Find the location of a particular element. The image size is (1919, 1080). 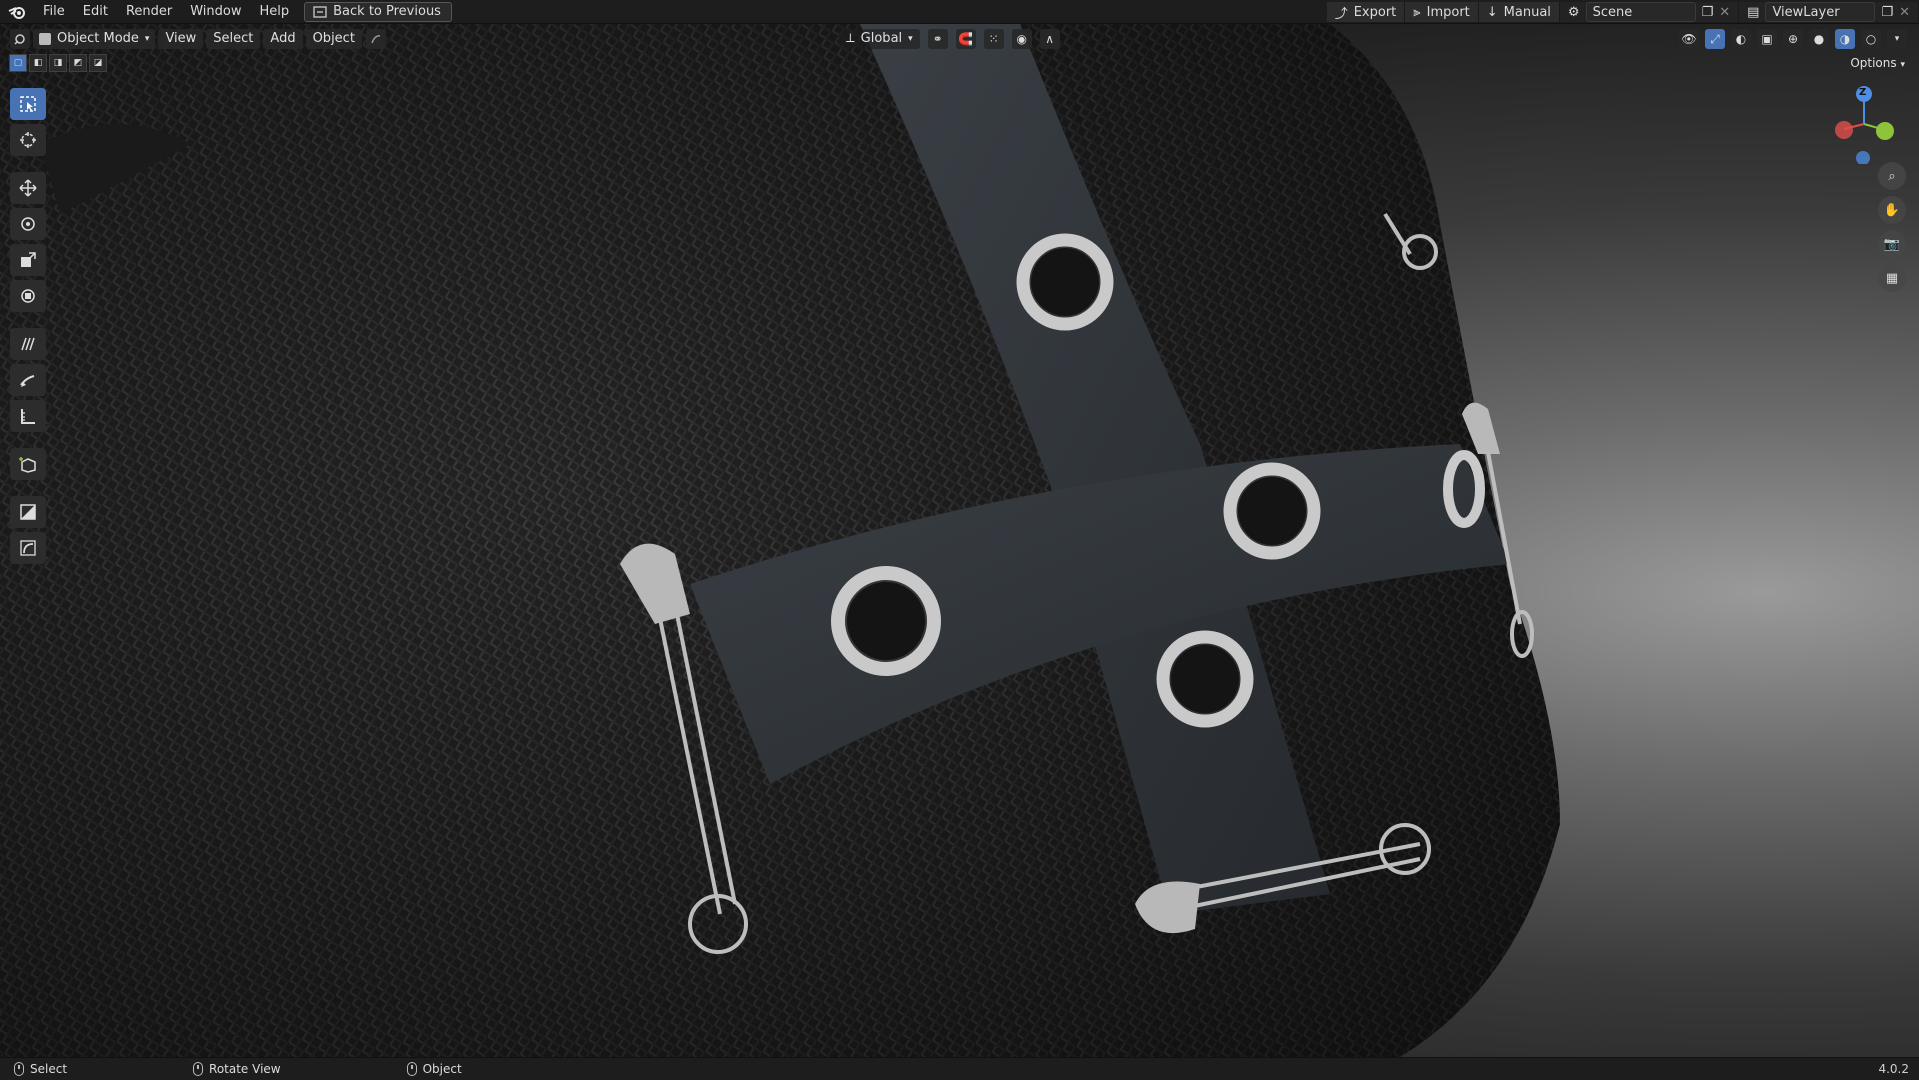

visibility-icon: 👁 is located at coordinates (1689, 39).